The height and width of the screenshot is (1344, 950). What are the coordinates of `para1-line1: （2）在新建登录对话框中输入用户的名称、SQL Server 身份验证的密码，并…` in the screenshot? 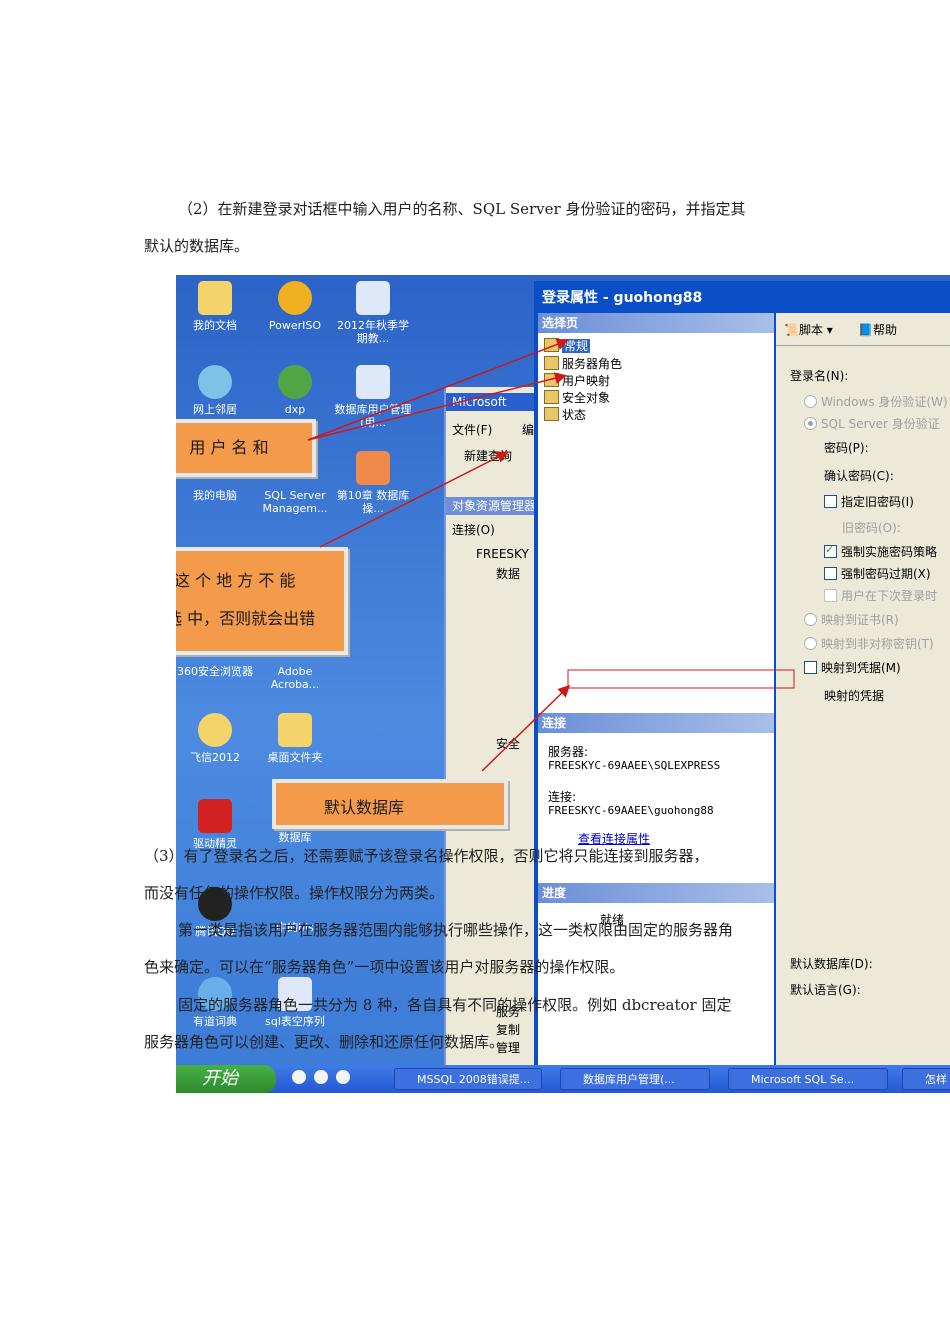 It's located at (462, 209).